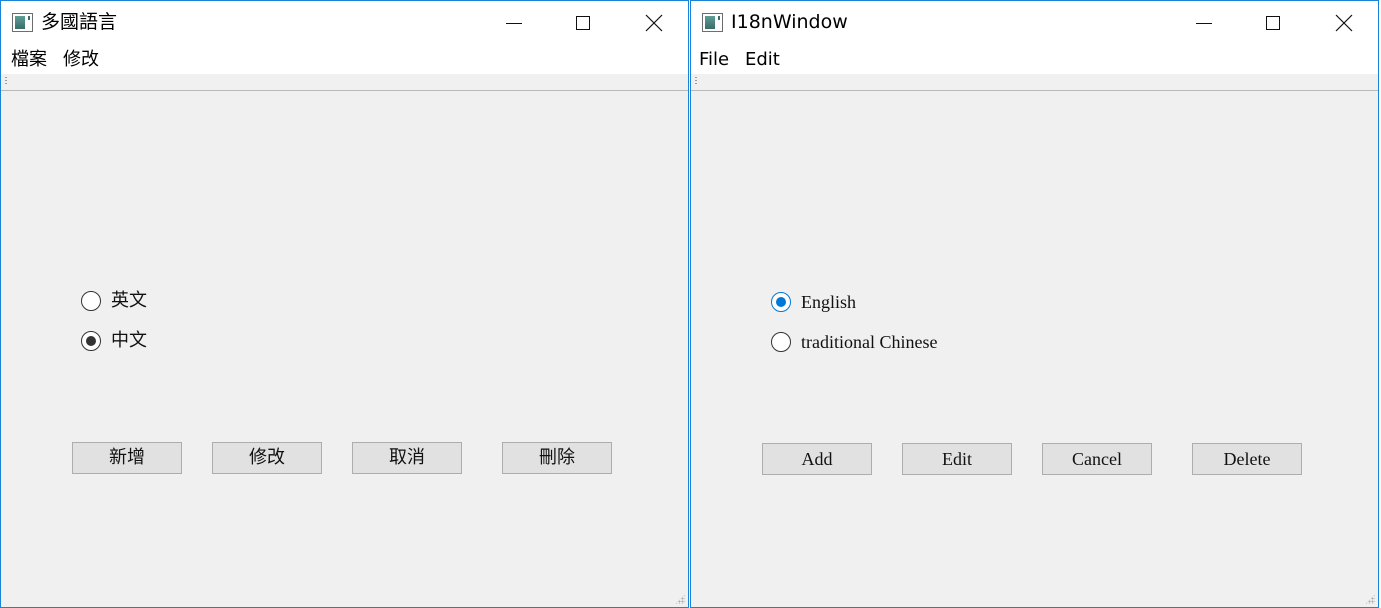  What do you see at coordinates (129, 300) in the screenshot?
I see `radio-label: 英文` at bounding box center [129, 300].